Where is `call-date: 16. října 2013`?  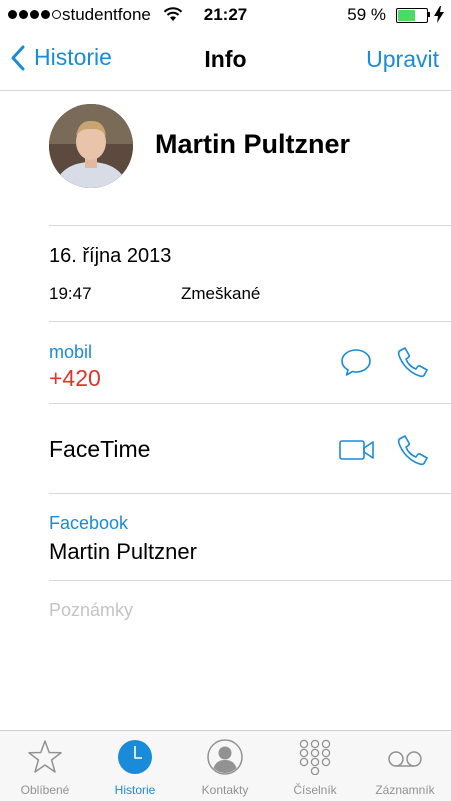
call-date: 16. října 2013 is located at coordinates (110, 256).